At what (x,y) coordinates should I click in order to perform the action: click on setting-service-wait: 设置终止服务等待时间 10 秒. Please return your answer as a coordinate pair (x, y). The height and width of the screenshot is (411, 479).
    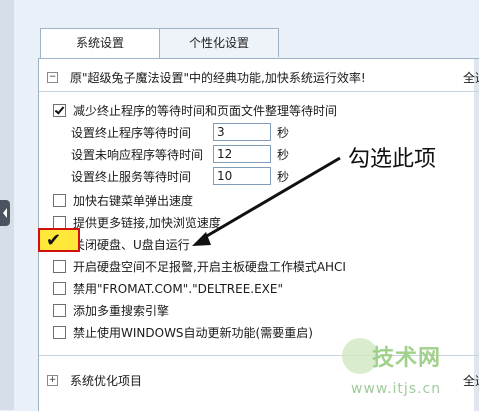
    Looking at the image, I should click on (180, 176).